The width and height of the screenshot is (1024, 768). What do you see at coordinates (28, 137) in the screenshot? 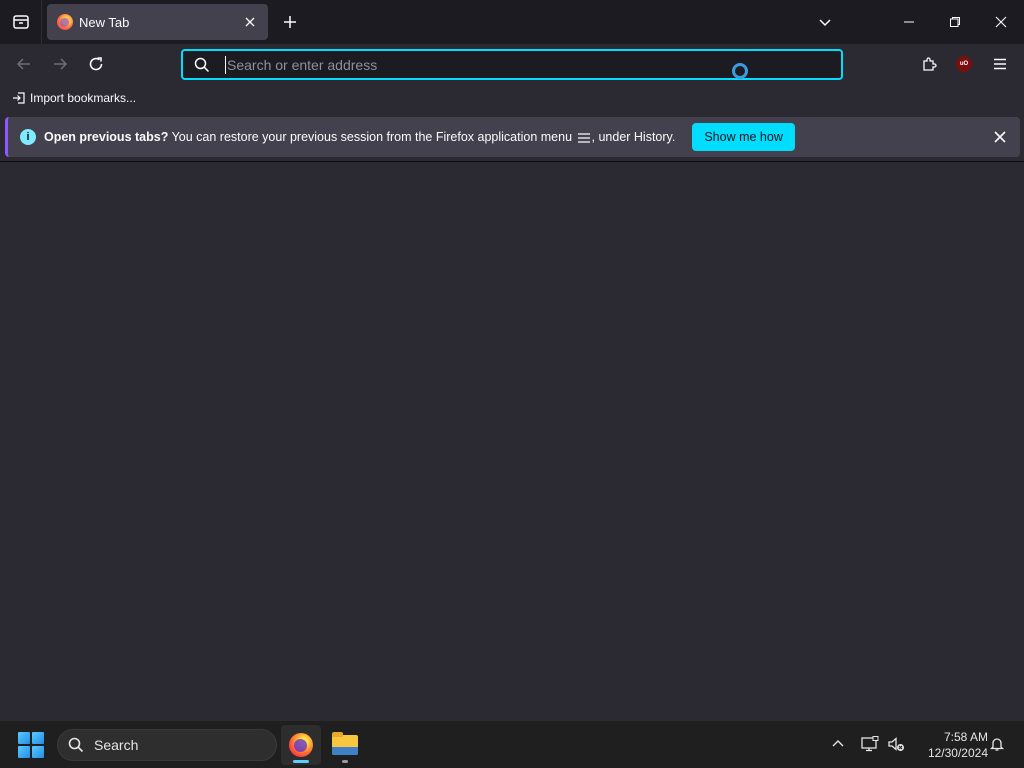
I see `info-icon: i` at bounding box center [28, 137].